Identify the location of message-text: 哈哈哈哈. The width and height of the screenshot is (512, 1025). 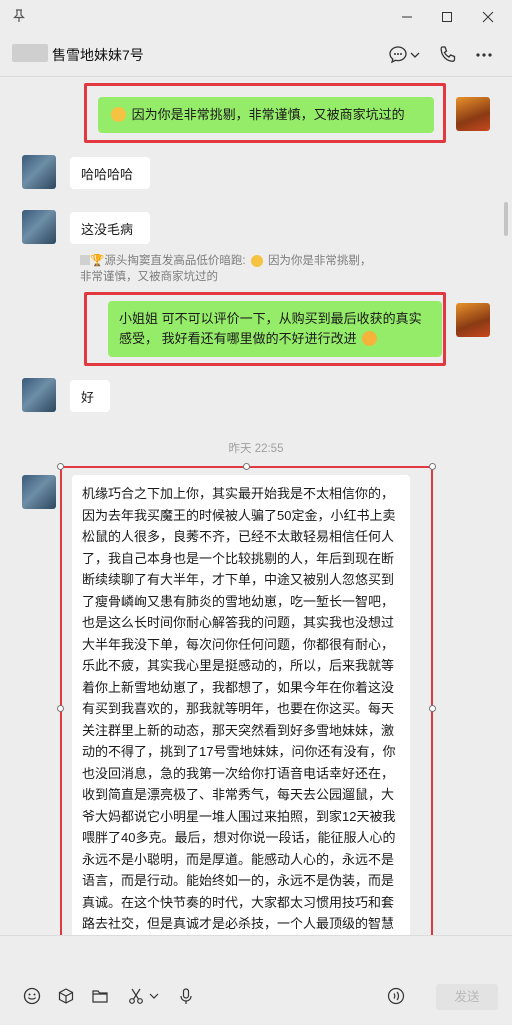
(107, 174).